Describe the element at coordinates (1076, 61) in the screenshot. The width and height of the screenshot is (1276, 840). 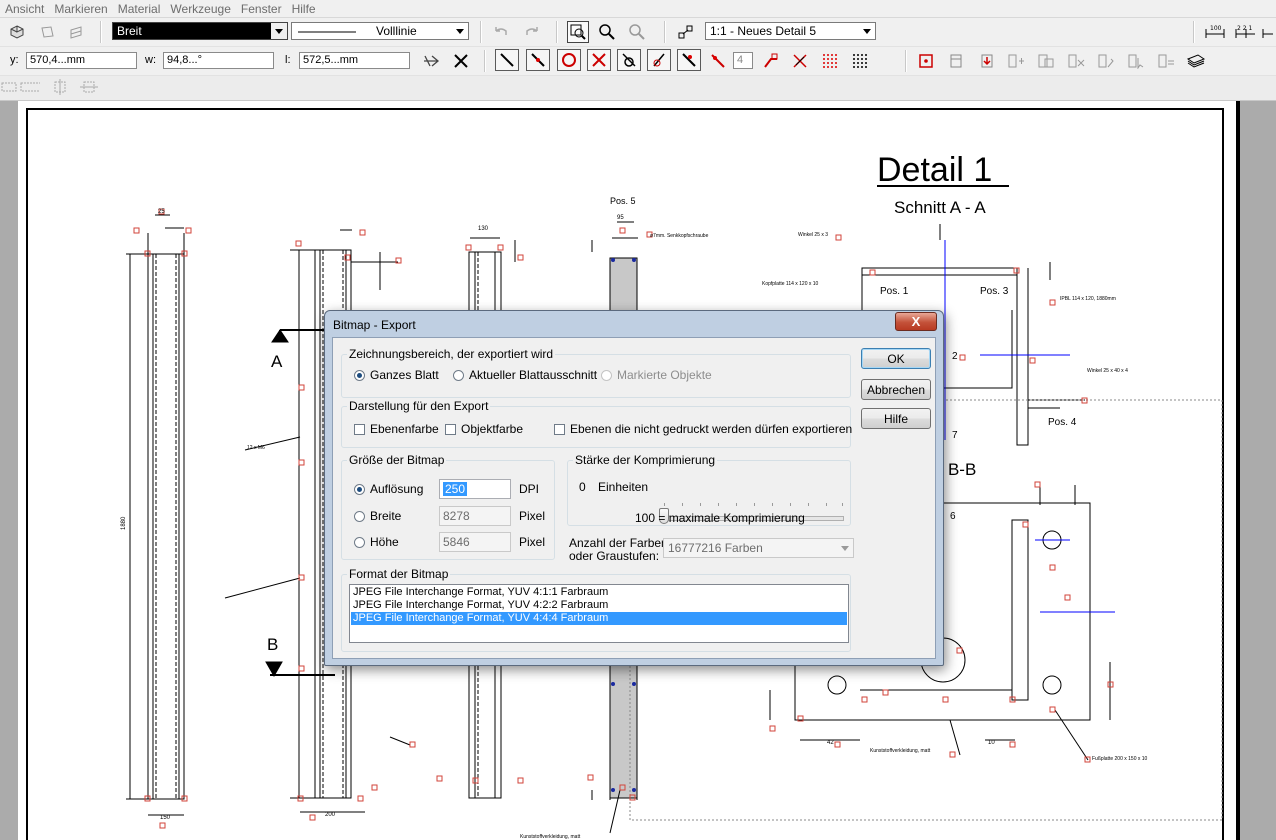
I see `frame-cut-icon` at that location.